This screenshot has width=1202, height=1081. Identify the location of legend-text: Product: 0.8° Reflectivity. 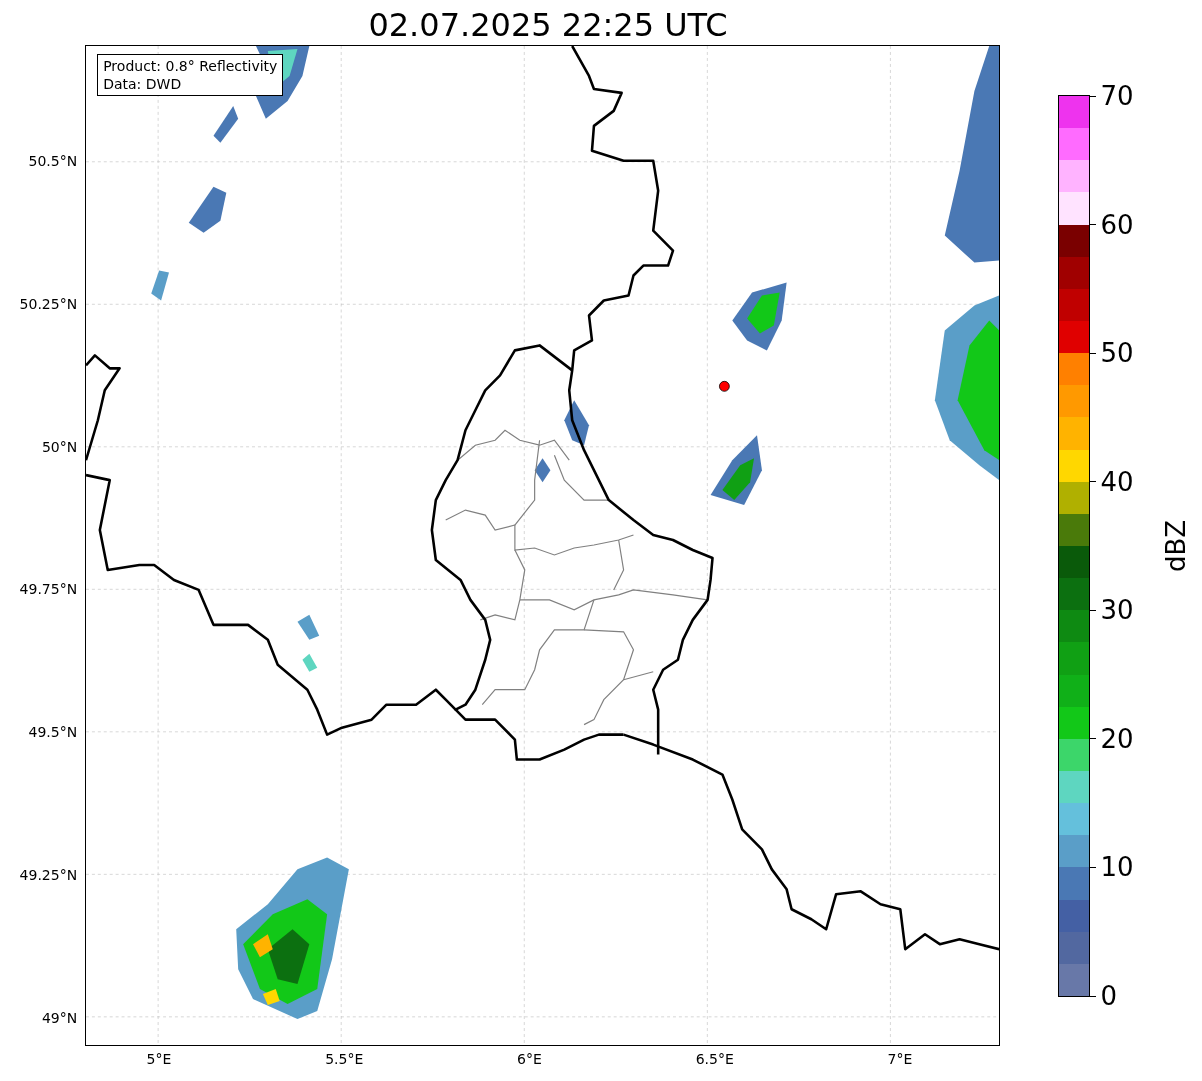
(190, 66).